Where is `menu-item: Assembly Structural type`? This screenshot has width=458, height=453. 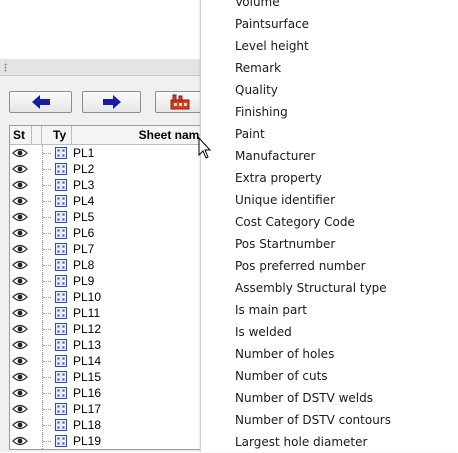
menu-item: Assembly Structural type is located at coordinates (329, 288).